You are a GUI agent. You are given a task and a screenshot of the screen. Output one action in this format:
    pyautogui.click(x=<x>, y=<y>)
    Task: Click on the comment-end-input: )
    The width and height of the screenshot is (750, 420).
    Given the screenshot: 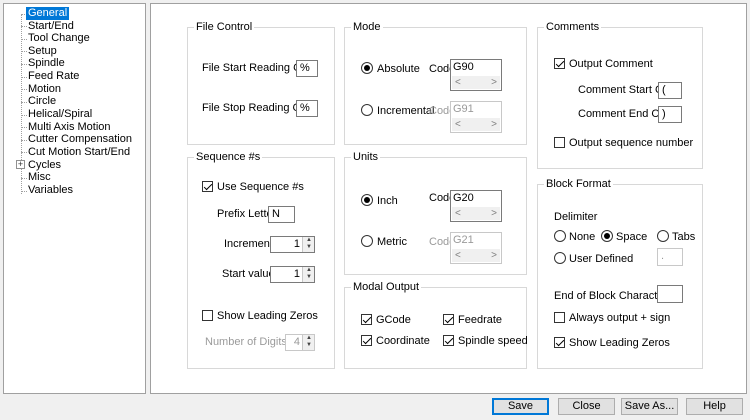 What is the action you would take?
    pyautogui.click(x=670, y=114)
    